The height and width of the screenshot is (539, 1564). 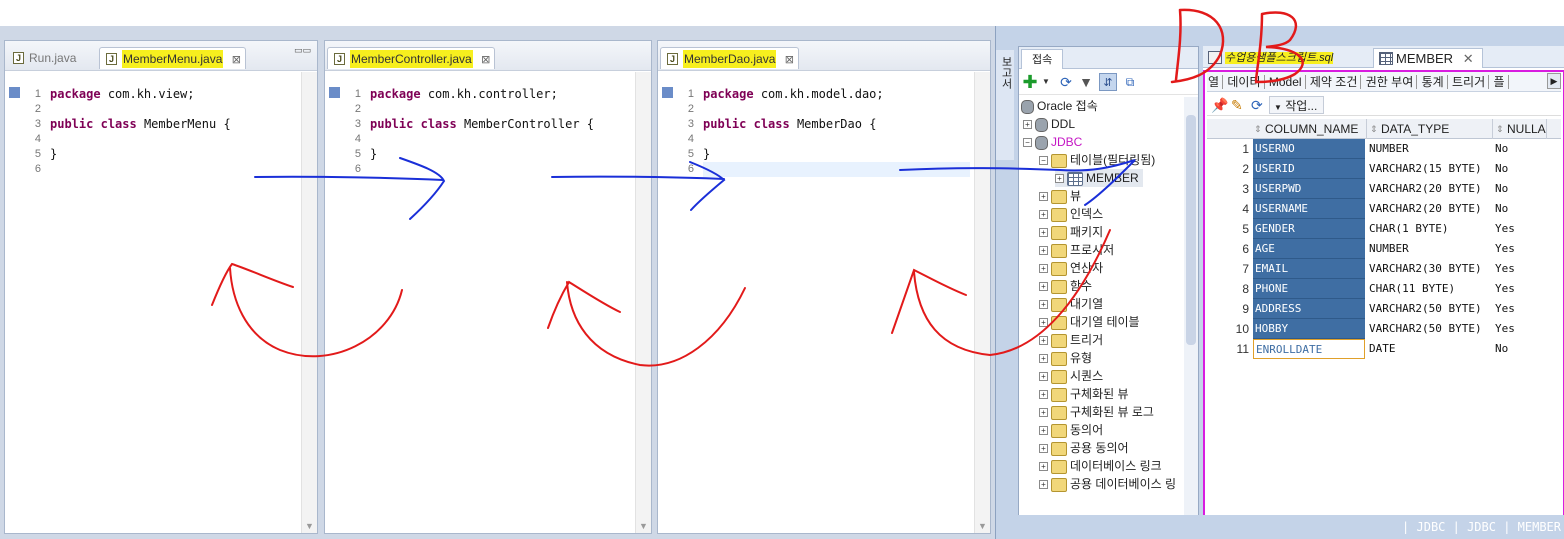 What do you see at coordinates (1429, 329) in the screenshot?
I see `cell-data-type: VARCHAR2(50 BYTE)` at bounding box center [1429, 329].